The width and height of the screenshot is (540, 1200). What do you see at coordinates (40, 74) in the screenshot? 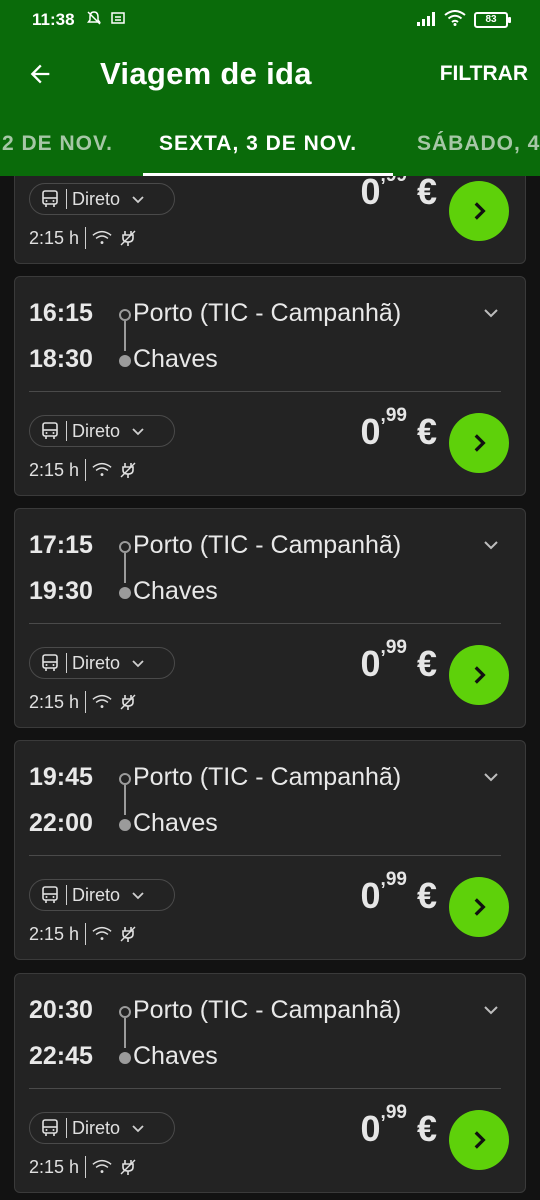
I see `back-button` at bounding box center [40, 74].